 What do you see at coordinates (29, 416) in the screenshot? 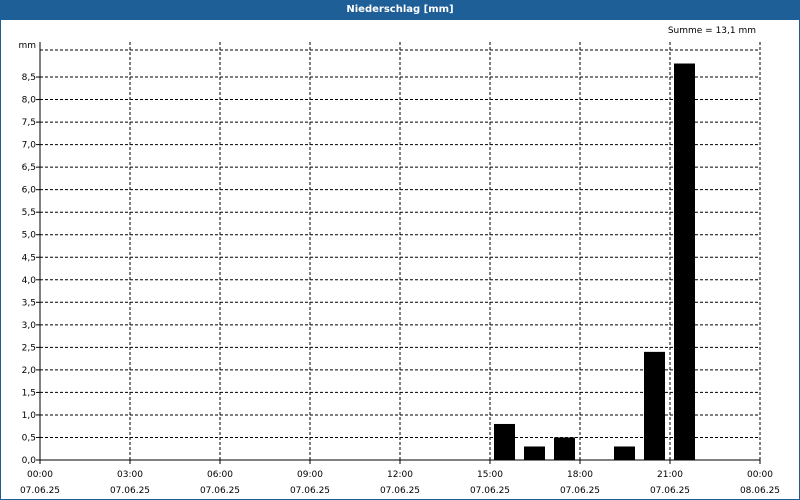
I see `y-tick-label: 1,0` at bounding box center [29, 416].